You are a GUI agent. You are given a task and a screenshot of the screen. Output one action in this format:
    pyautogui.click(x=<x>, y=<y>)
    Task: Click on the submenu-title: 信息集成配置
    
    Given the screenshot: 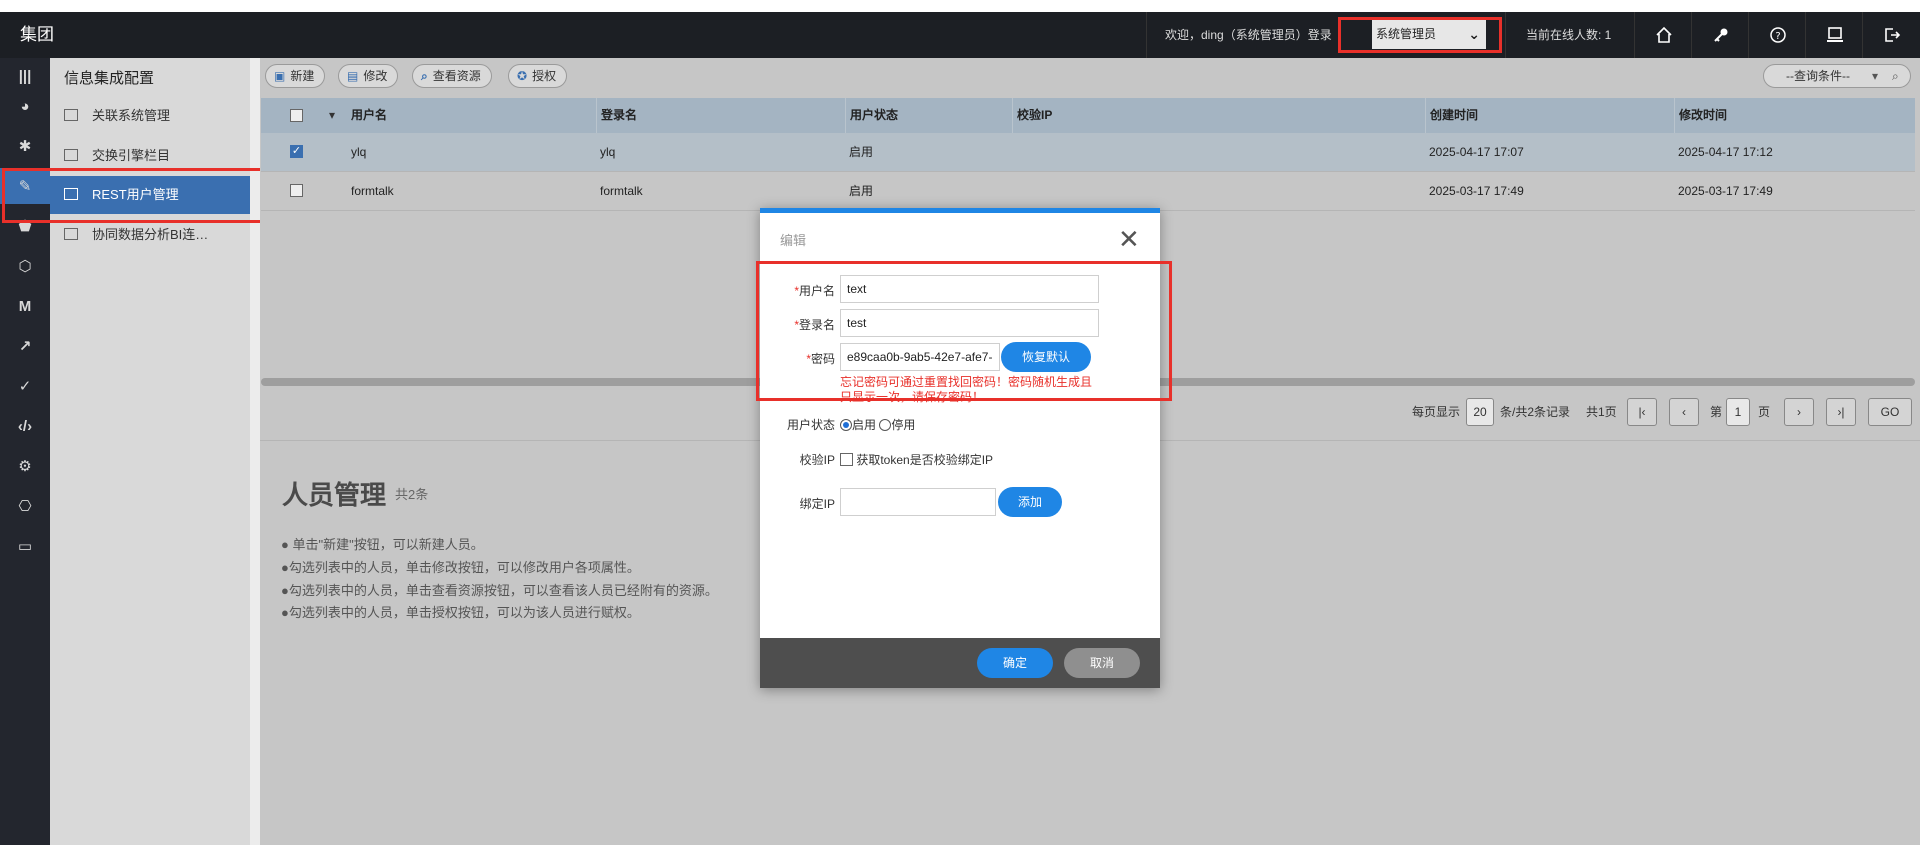 What is the action you would take?
    pyautogui.click(x=109, y=78)
    